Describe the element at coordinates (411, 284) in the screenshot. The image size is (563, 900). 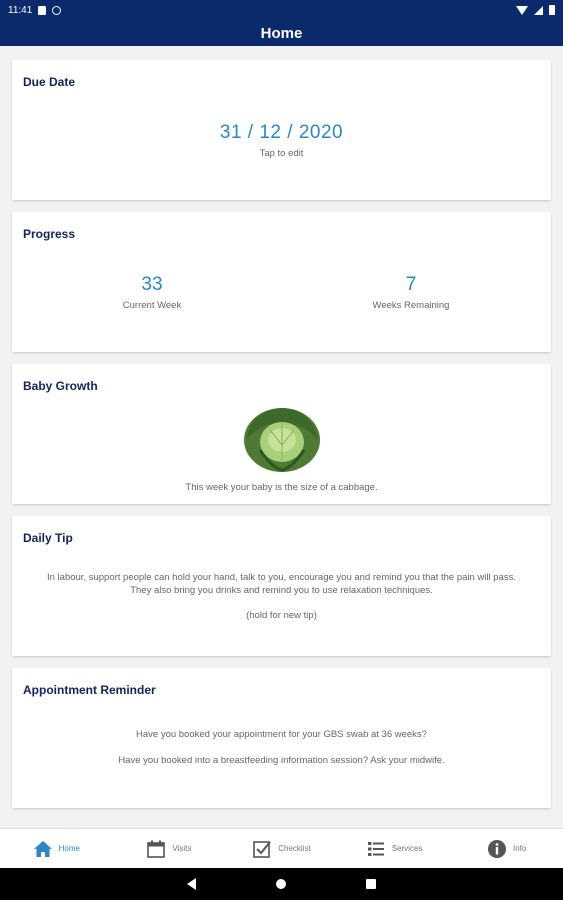
I see `weeks-remaining-value: 7` at that location.